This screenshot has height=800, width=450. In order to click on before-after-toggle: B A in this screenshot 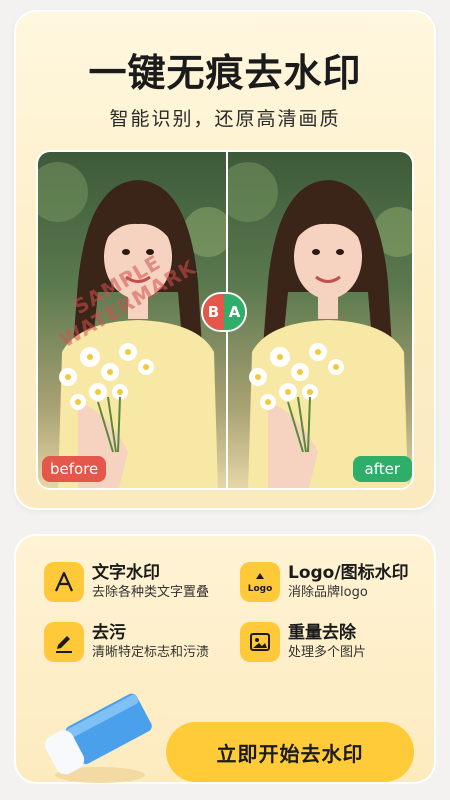, I will do `click(224, 312)`.